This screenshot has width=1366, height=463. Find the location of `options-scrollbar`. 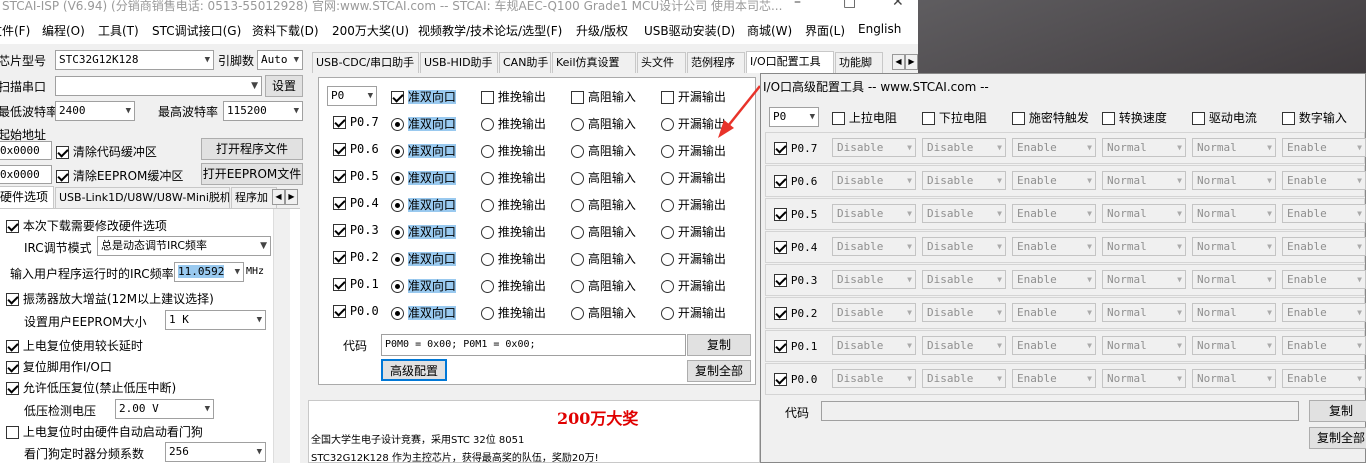

options-scrollbar is located at coordinates (281, 336).